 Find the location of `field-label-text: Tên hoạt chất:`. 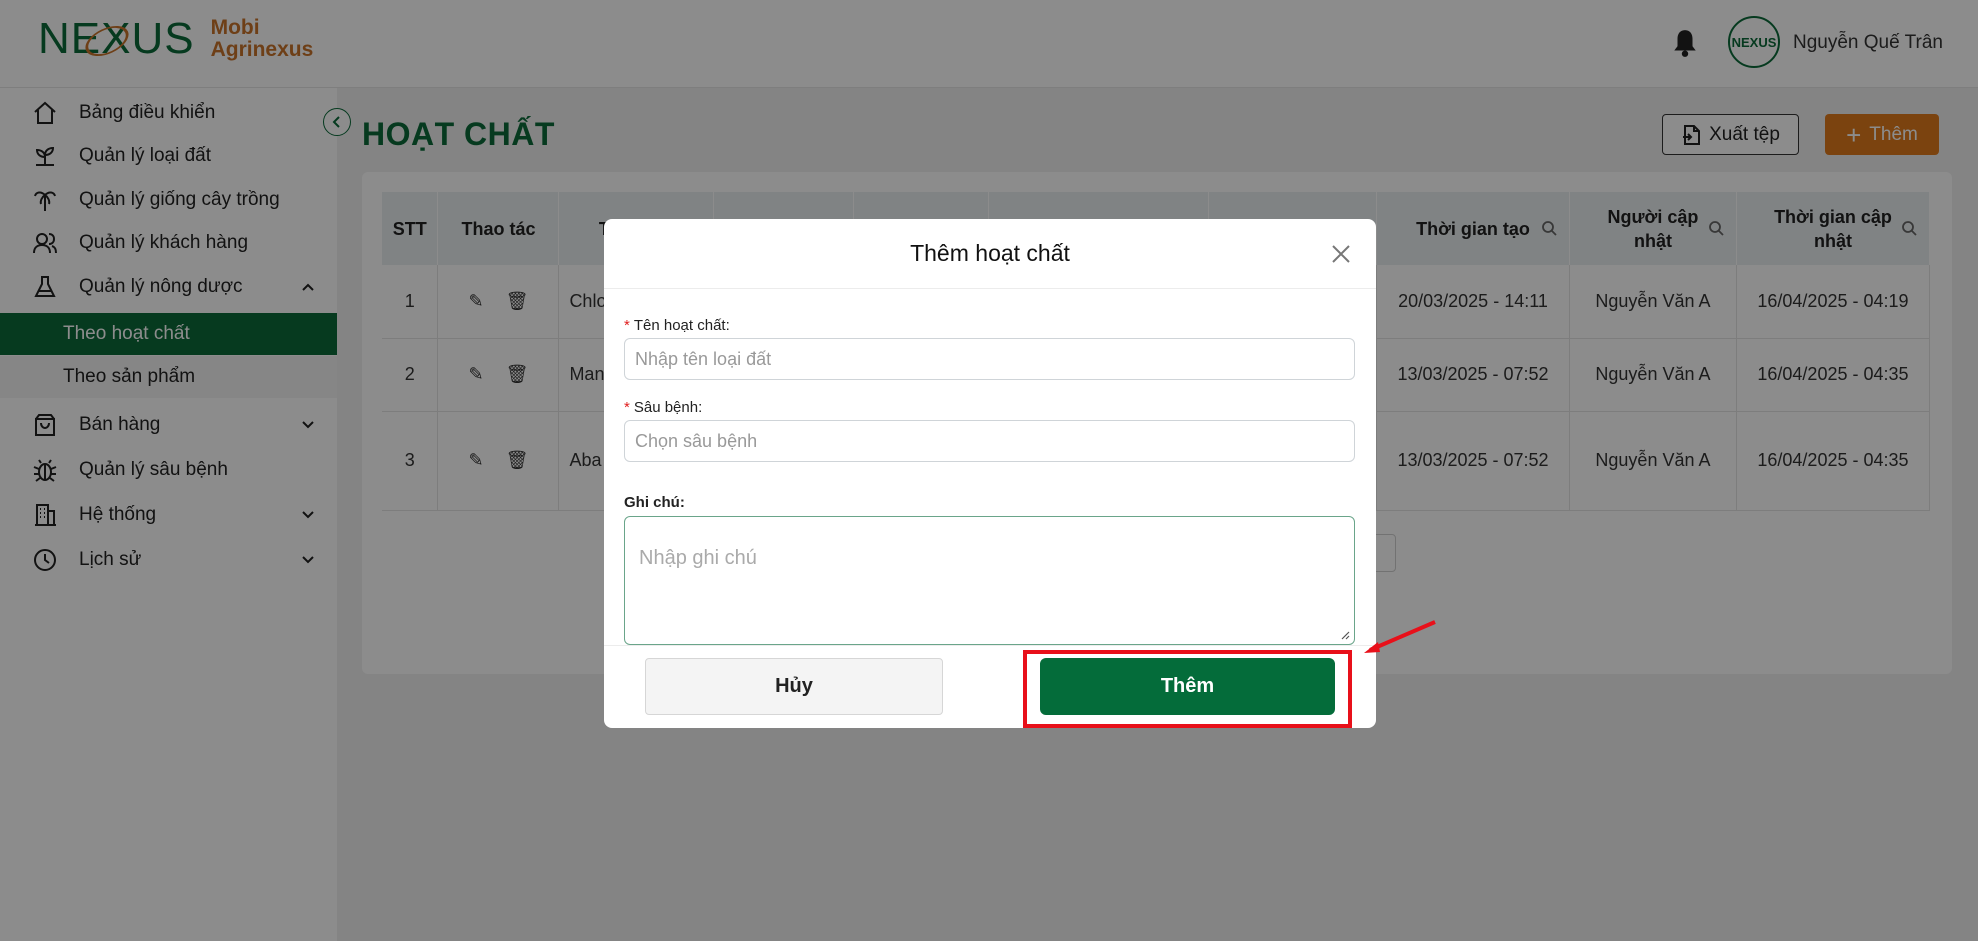

field-label-text: Tên hoạt chất: is located at coordinates (681, 325).